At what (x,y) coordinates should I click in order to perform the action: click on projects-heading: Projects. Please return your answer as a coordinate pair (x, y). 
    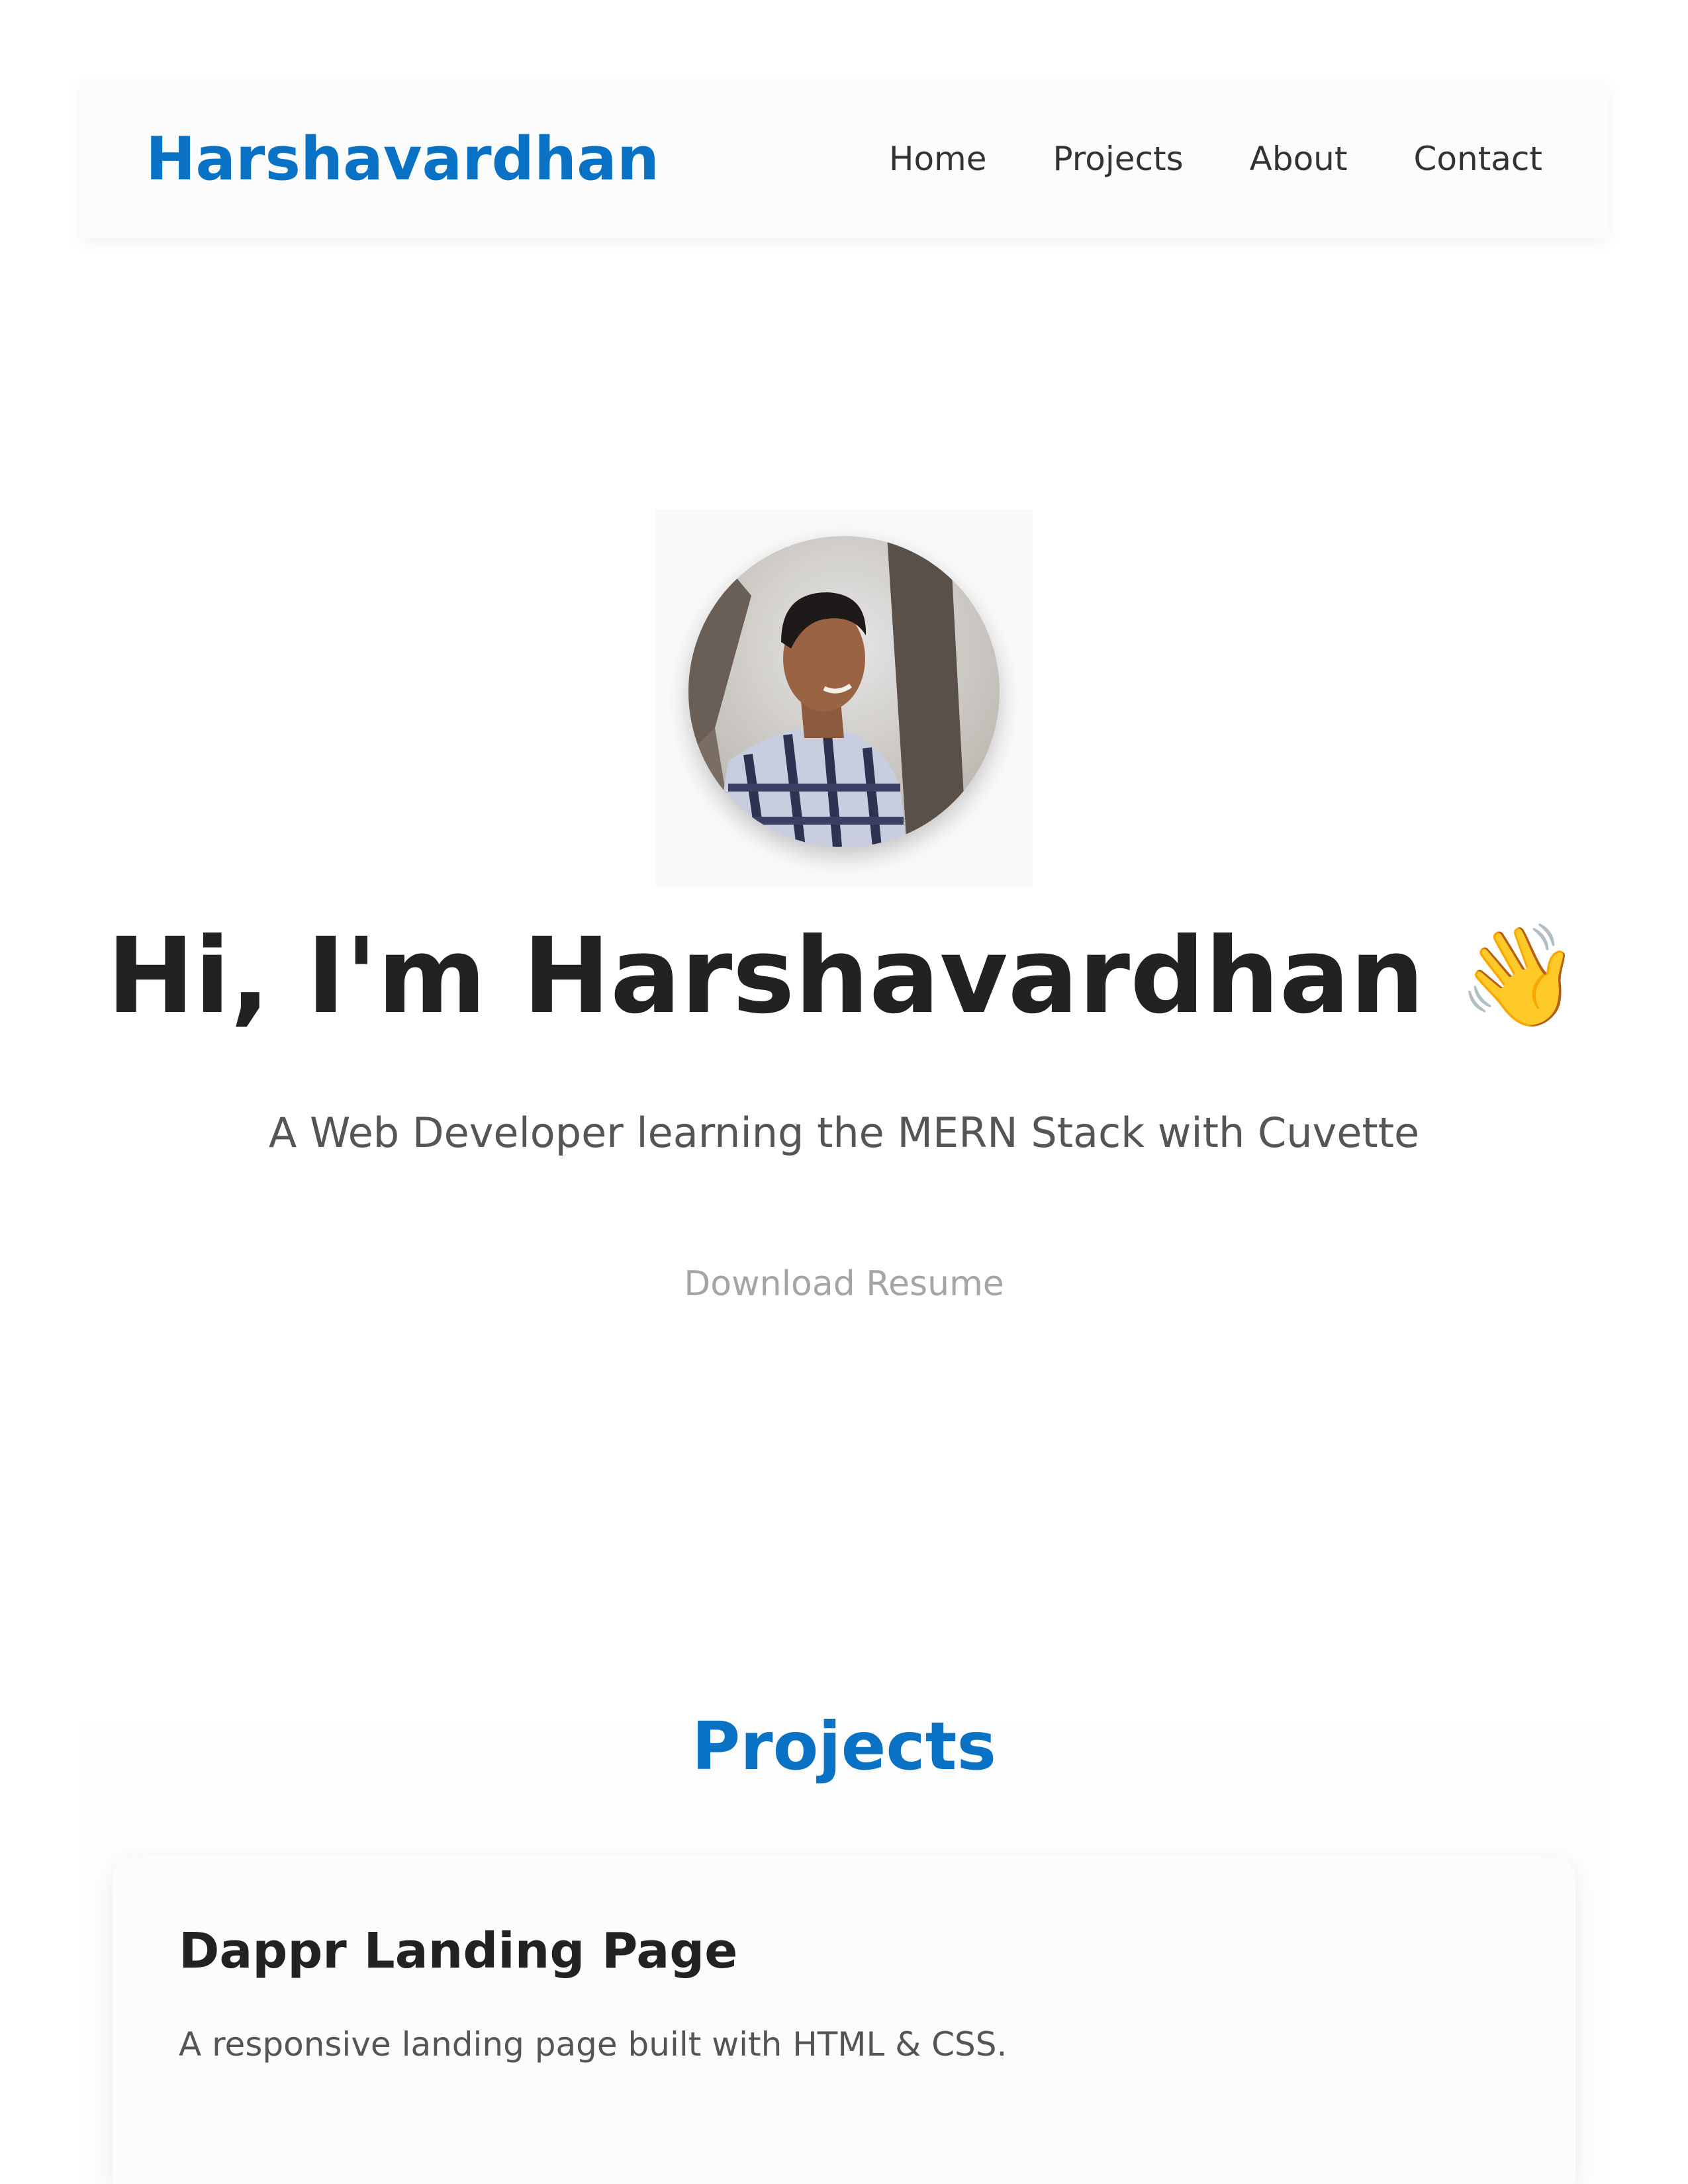
    Looking at the image, I should click on (843, 1746).